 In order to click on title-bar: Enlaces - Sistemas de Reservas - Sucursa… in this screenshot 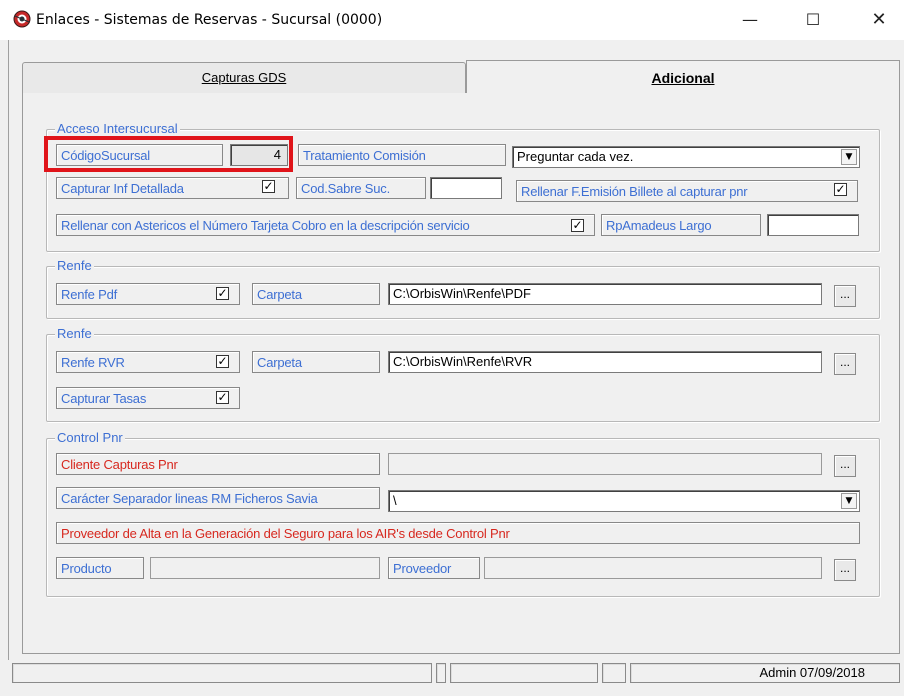, I will do `click(452, 20)`.